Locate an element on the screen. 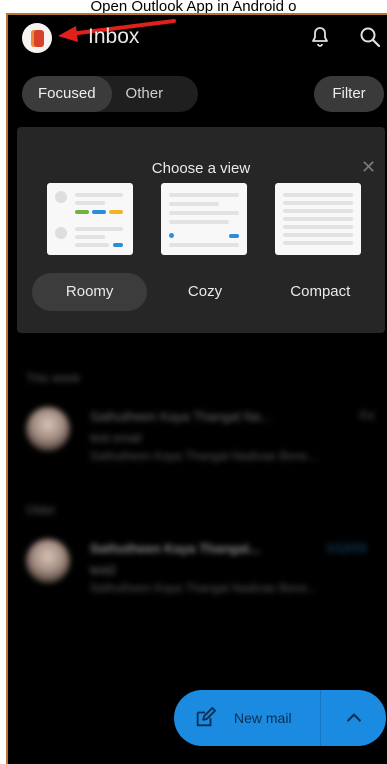  mail-date: 1/12/23 is located at coordinates (346, 548).